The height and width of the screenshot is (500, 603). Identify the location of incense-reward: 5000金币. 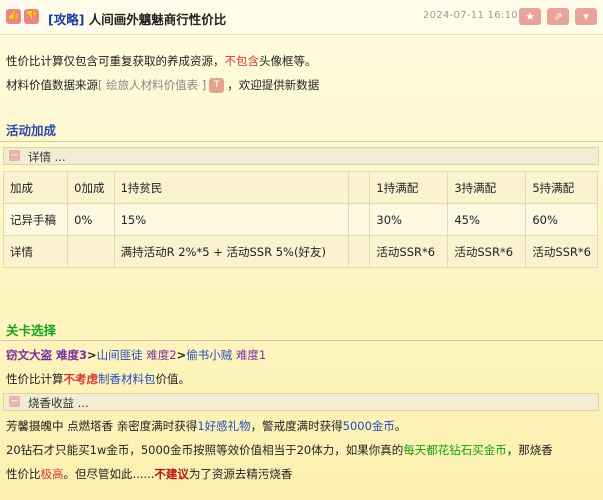
(368, 426).